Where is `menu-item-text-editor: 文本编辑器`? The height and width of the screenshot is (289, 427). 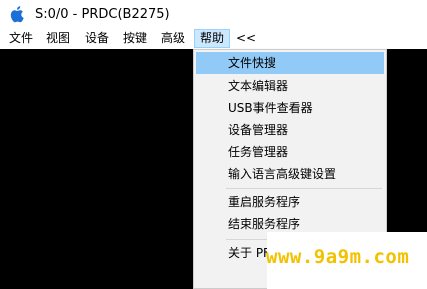
menu-item-text-editor: 文本编辑器 is located at coordinates (290, 86).